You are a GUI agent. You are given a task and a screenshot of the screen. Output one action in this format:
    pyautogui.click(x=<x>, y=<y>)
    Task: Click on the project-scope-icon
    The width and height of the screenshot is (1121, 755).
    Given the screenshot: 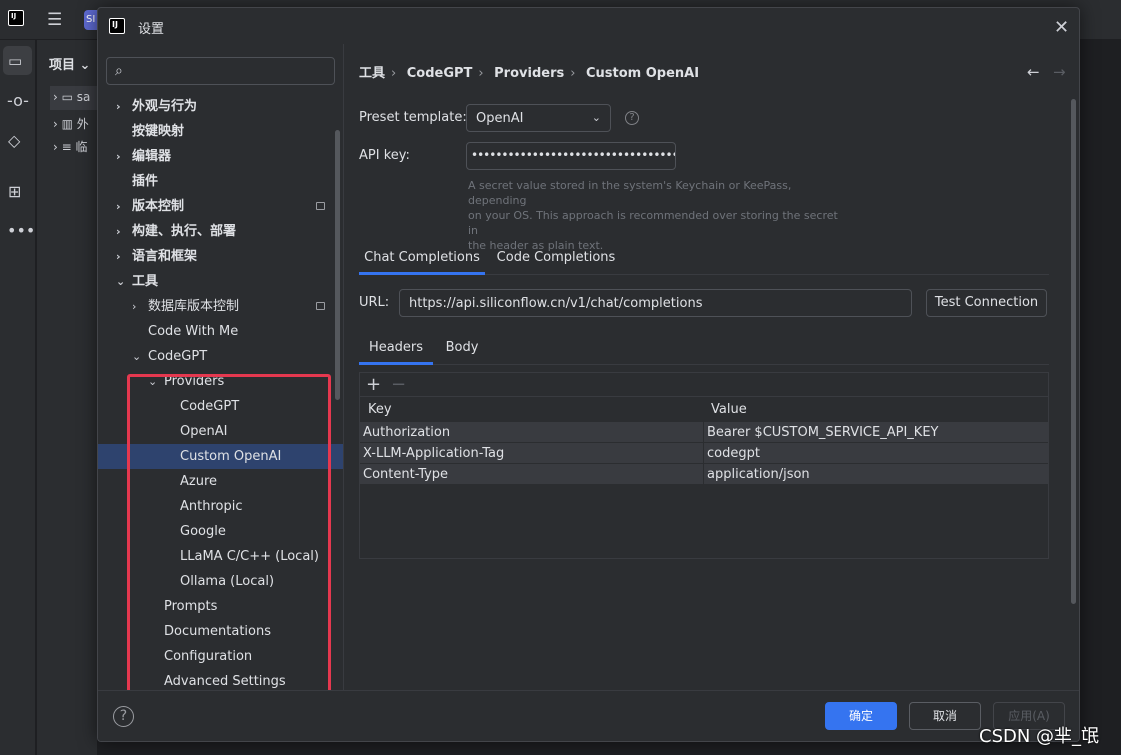 What is the action you would take?
    pyautogui.click(x=320, y=206)
    